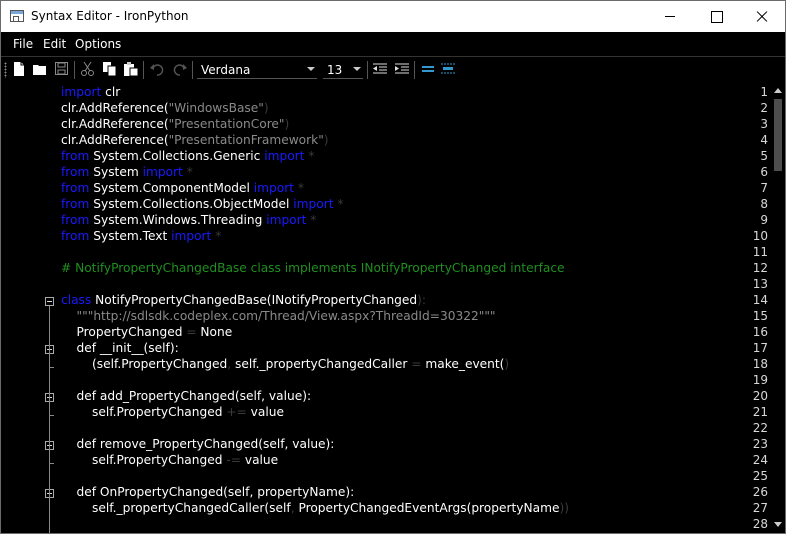  What do you see at coordinates (762, 16) in the screenshot?
I see `close-button` at bounding box center [762, 16].